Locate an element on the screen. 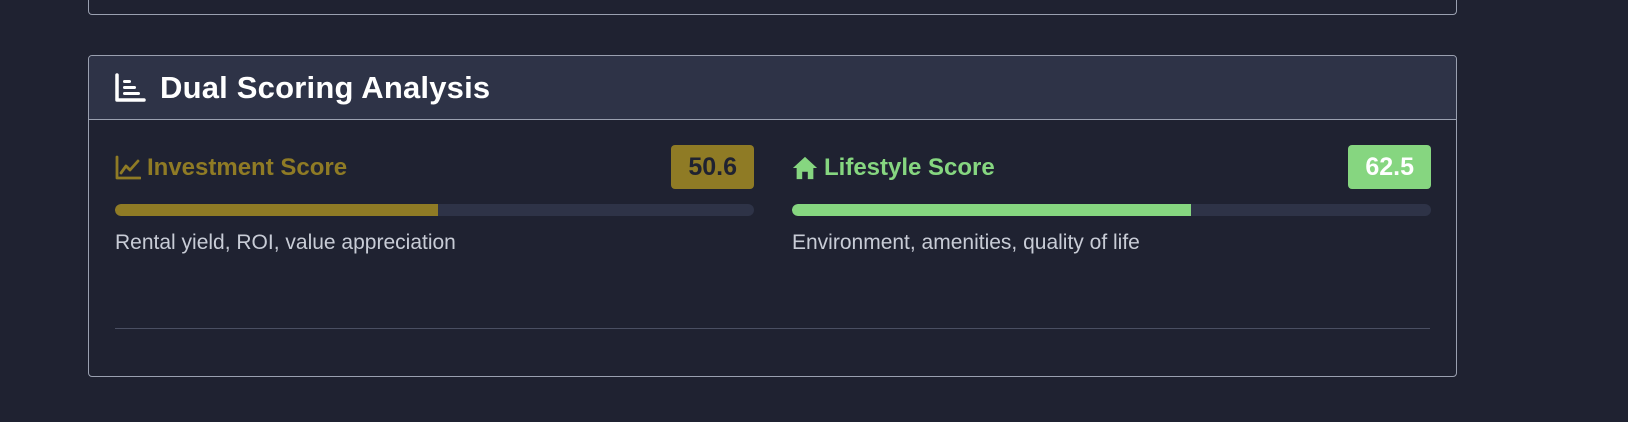 This screenshot has width=1628, height=422. lifestyle-score-description: Environment, amenities, quality of life is located at coordinates (966, 242).